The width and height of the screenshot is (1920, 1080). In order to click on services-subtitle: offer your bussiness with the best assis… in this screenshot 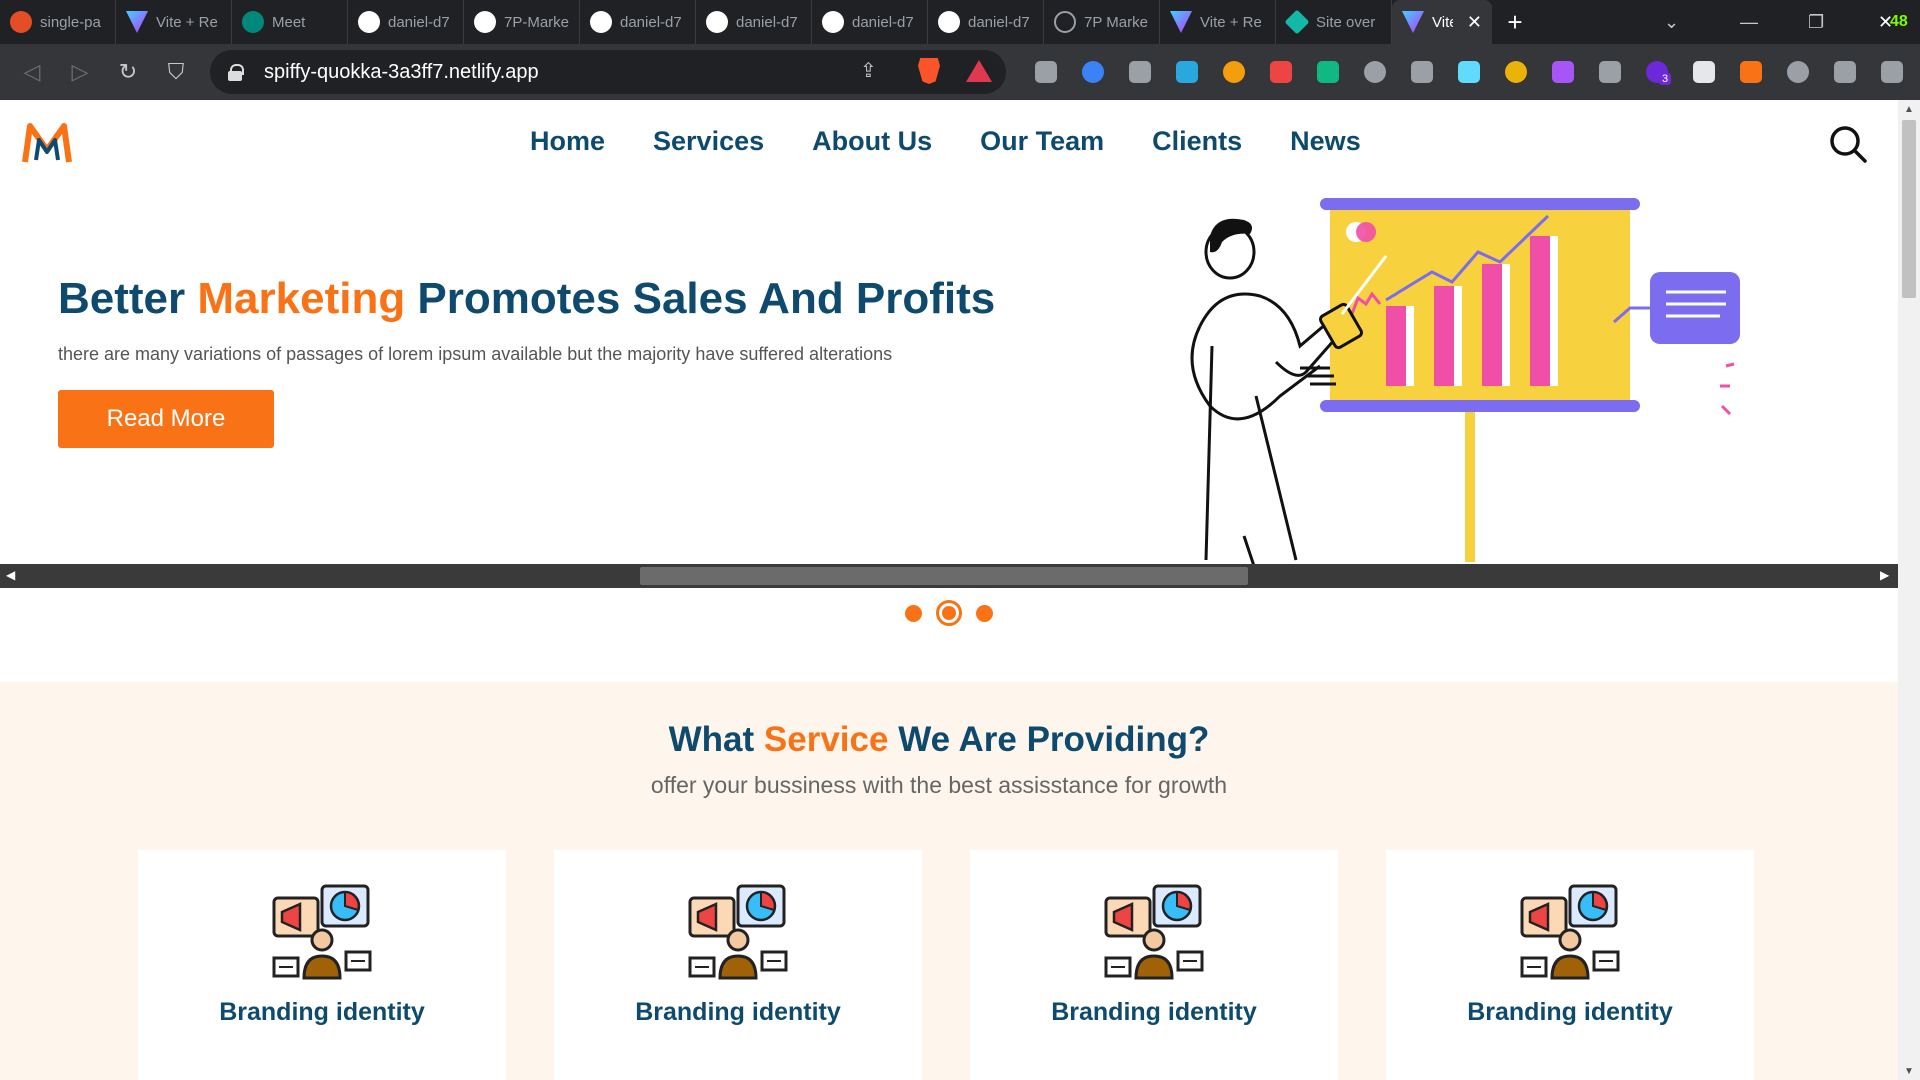, I will do `click(939, 785)`.